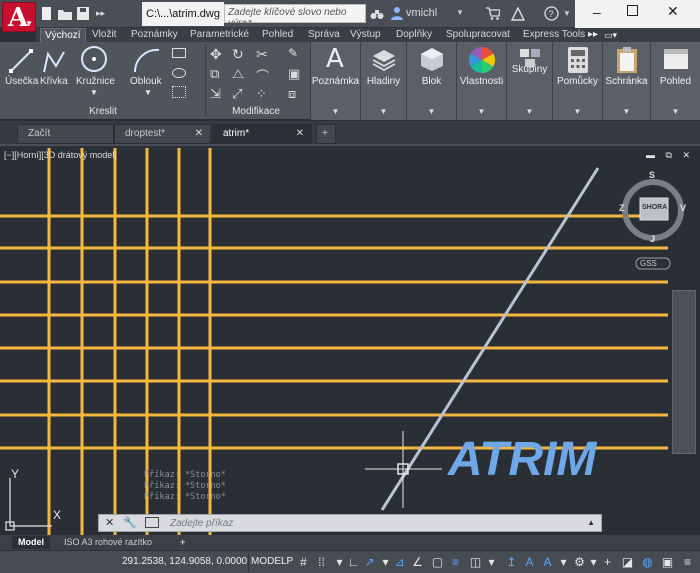 The width and height of the screenshot is (700, 573). Describe the element at coordinates (675, 81) in the screenshot. I see `view-button: Pohled ▼` at that location.